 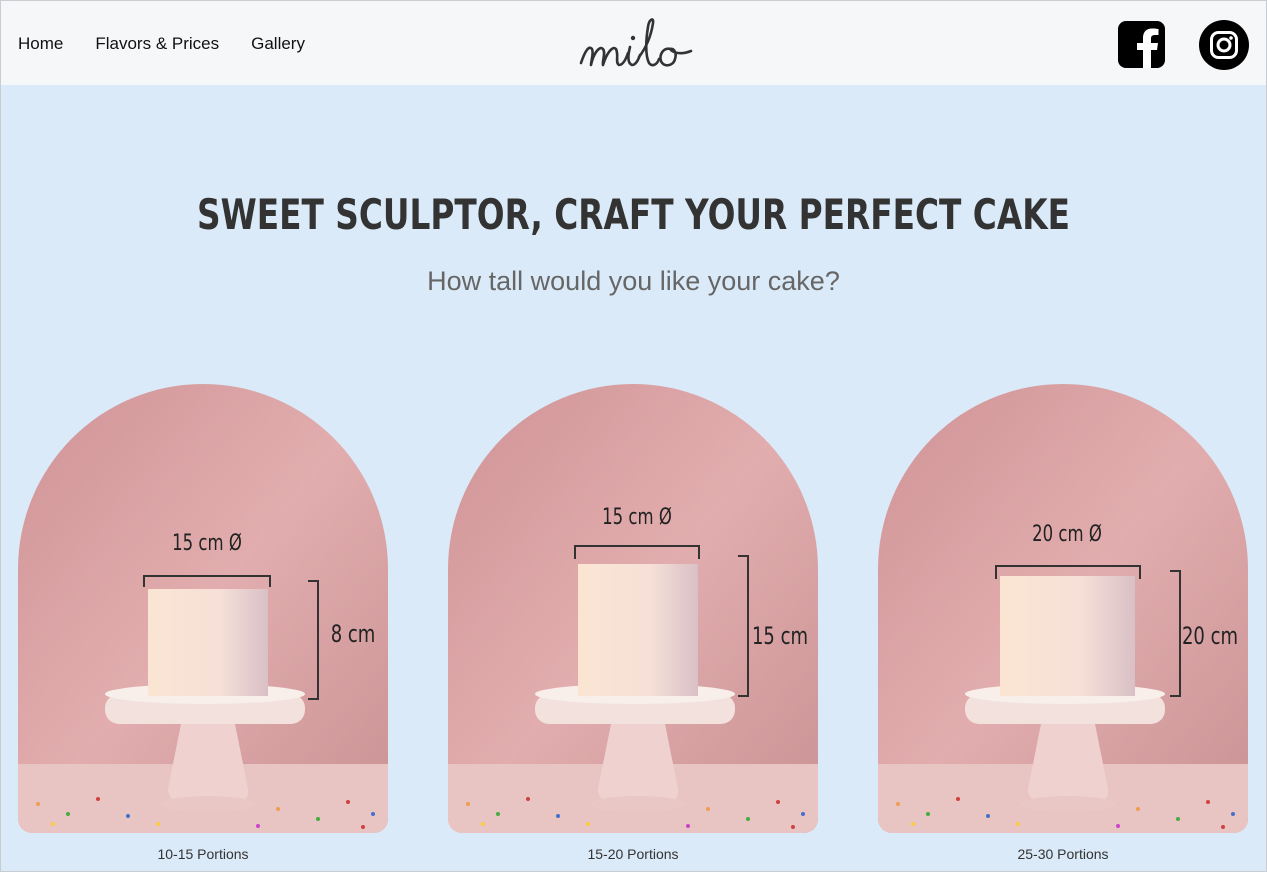 I want to click on facebook-icon, so click(x=1141, y=44).